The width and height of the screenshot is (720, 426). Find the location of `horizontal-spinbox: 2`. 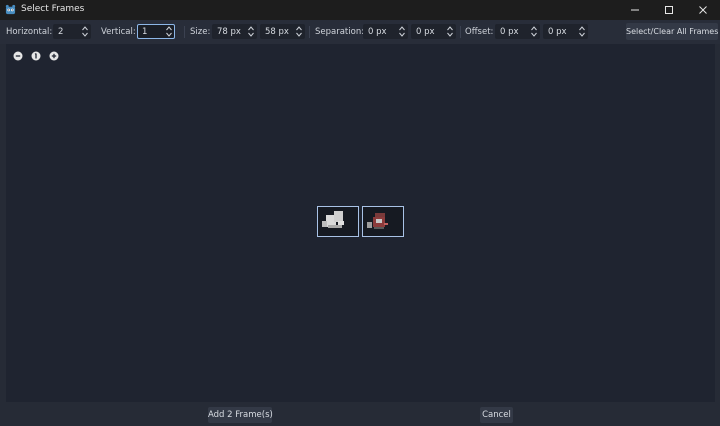

horizontal-spinbox: 2 is located at coordinates (72, 31).